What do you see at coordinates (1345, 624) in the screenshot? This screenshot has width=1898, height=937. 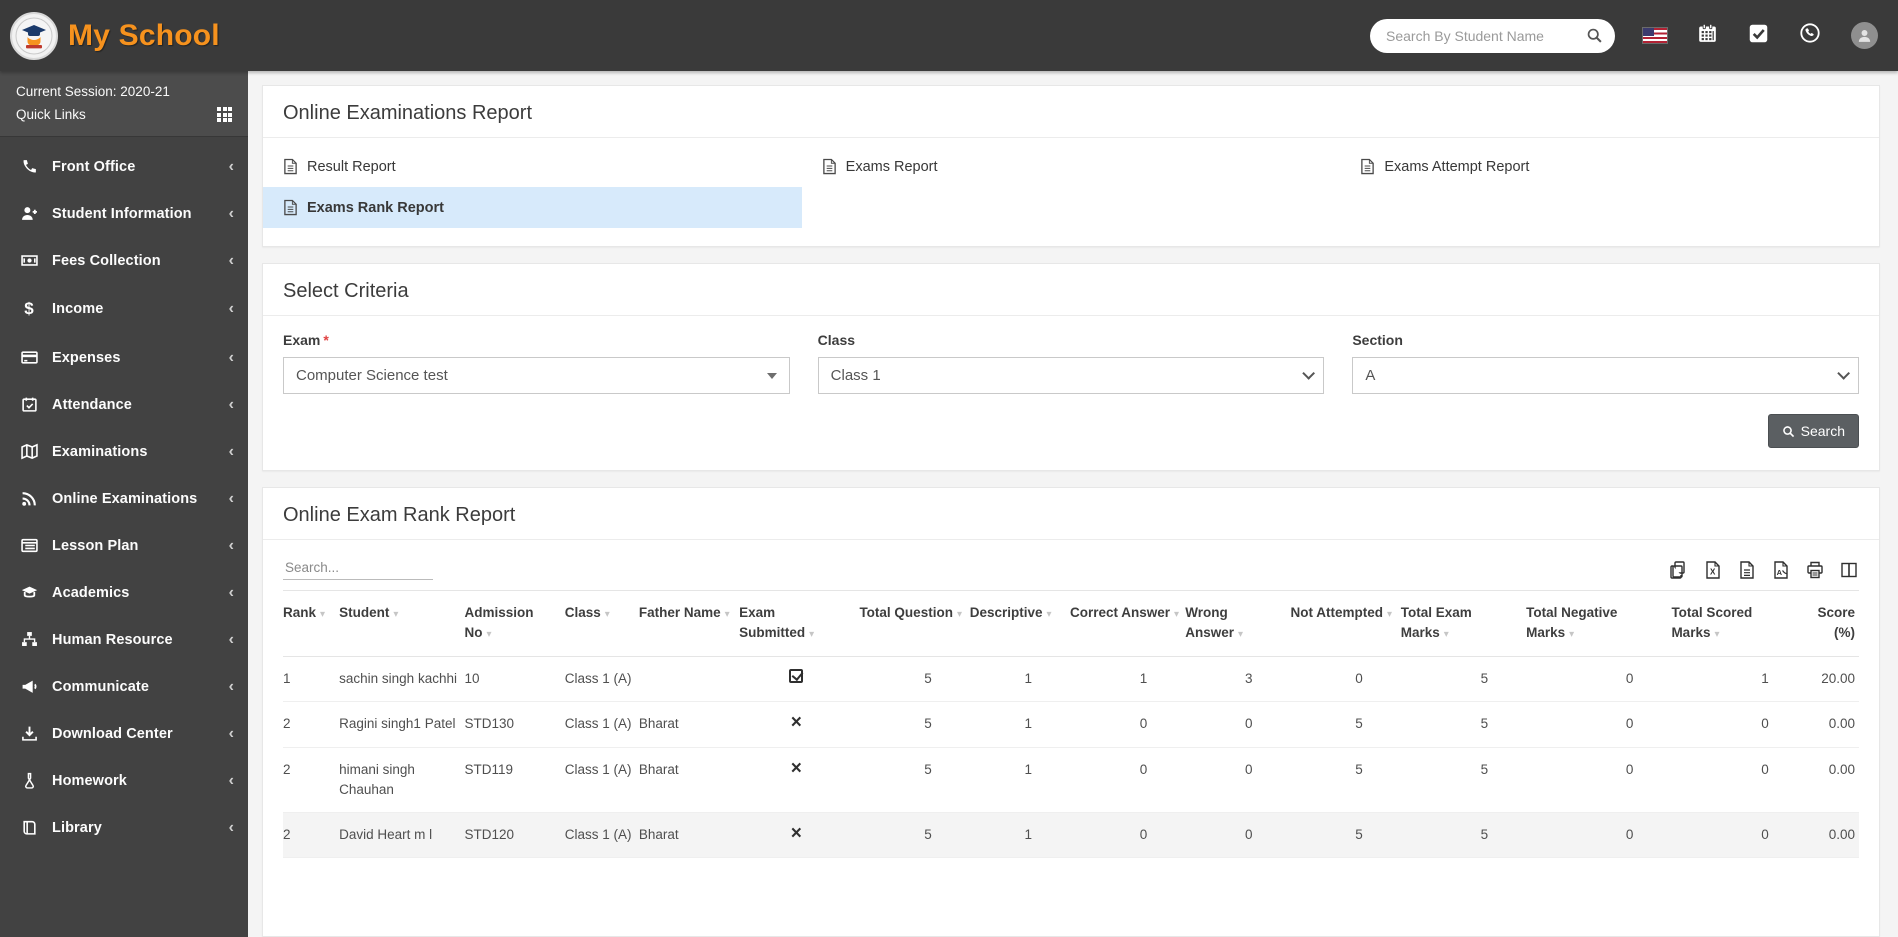 I see `column-header-not-attempted: Not Attempted ▾` at bounding box center [1345, 624].